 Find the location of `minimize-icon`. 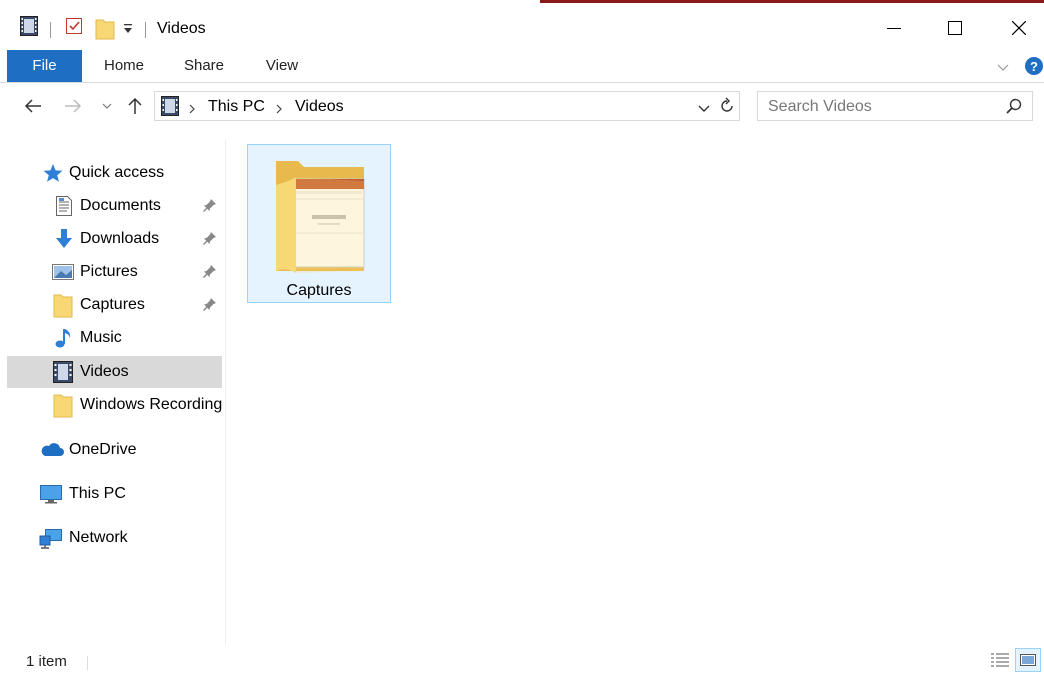

minimize-icon is located at coordinates (894, 28).